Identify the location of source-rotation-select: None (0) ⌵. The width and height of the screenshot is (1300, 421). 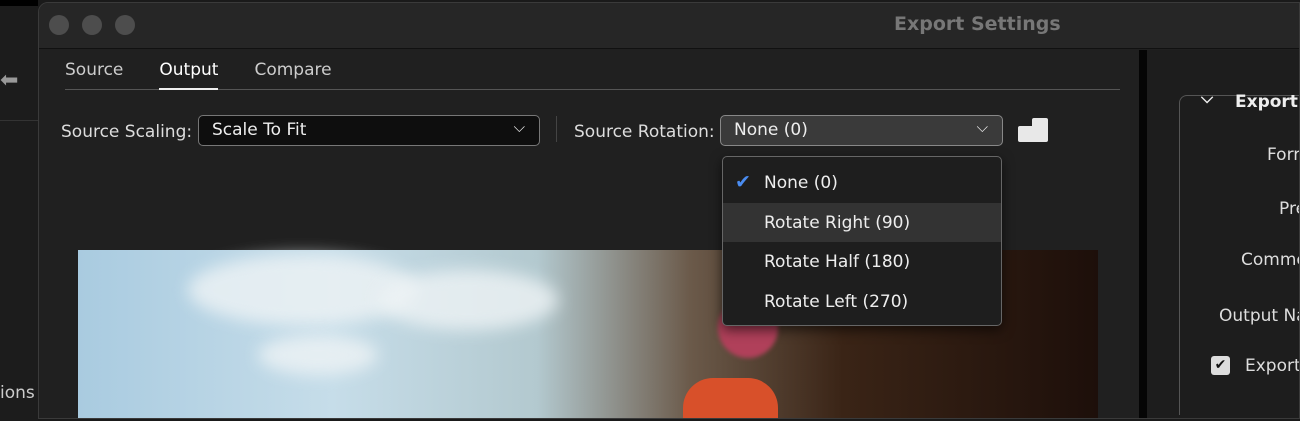
(861, 130).